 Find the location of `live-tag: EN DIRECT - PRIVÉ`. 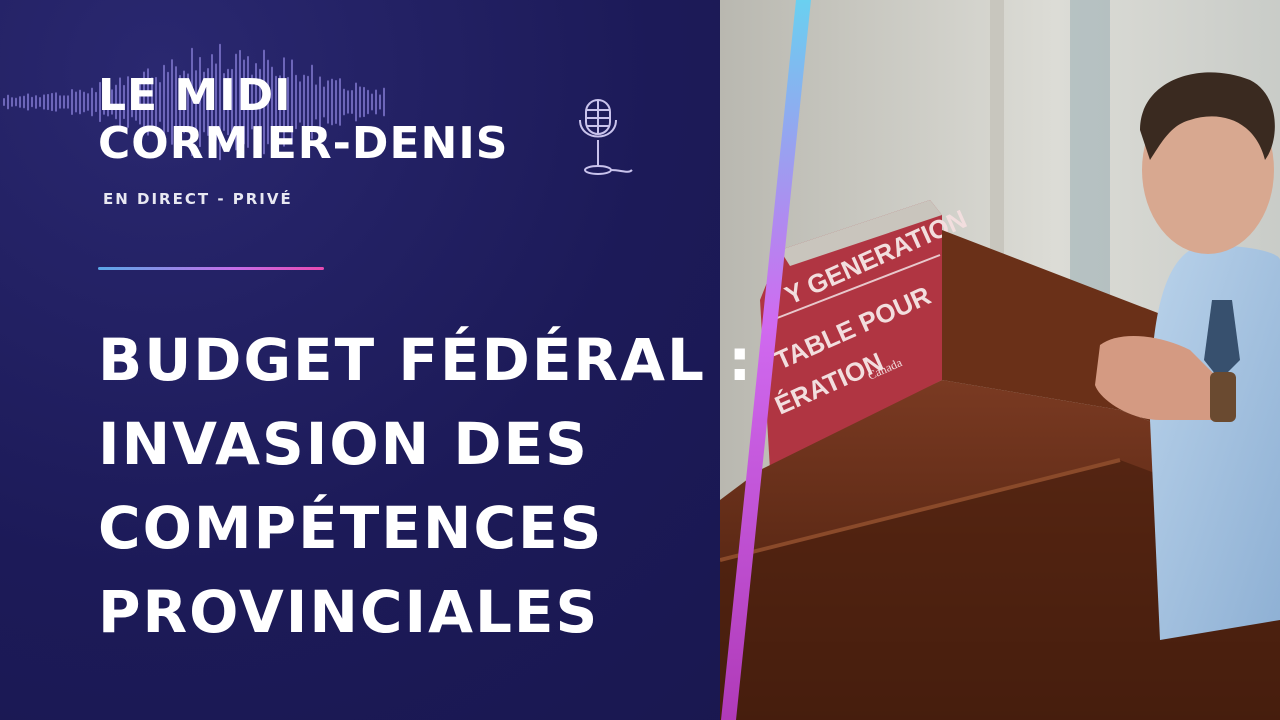

live-tag: EN DIRECT - PRIVÉ is located at coordinates (198, 199).